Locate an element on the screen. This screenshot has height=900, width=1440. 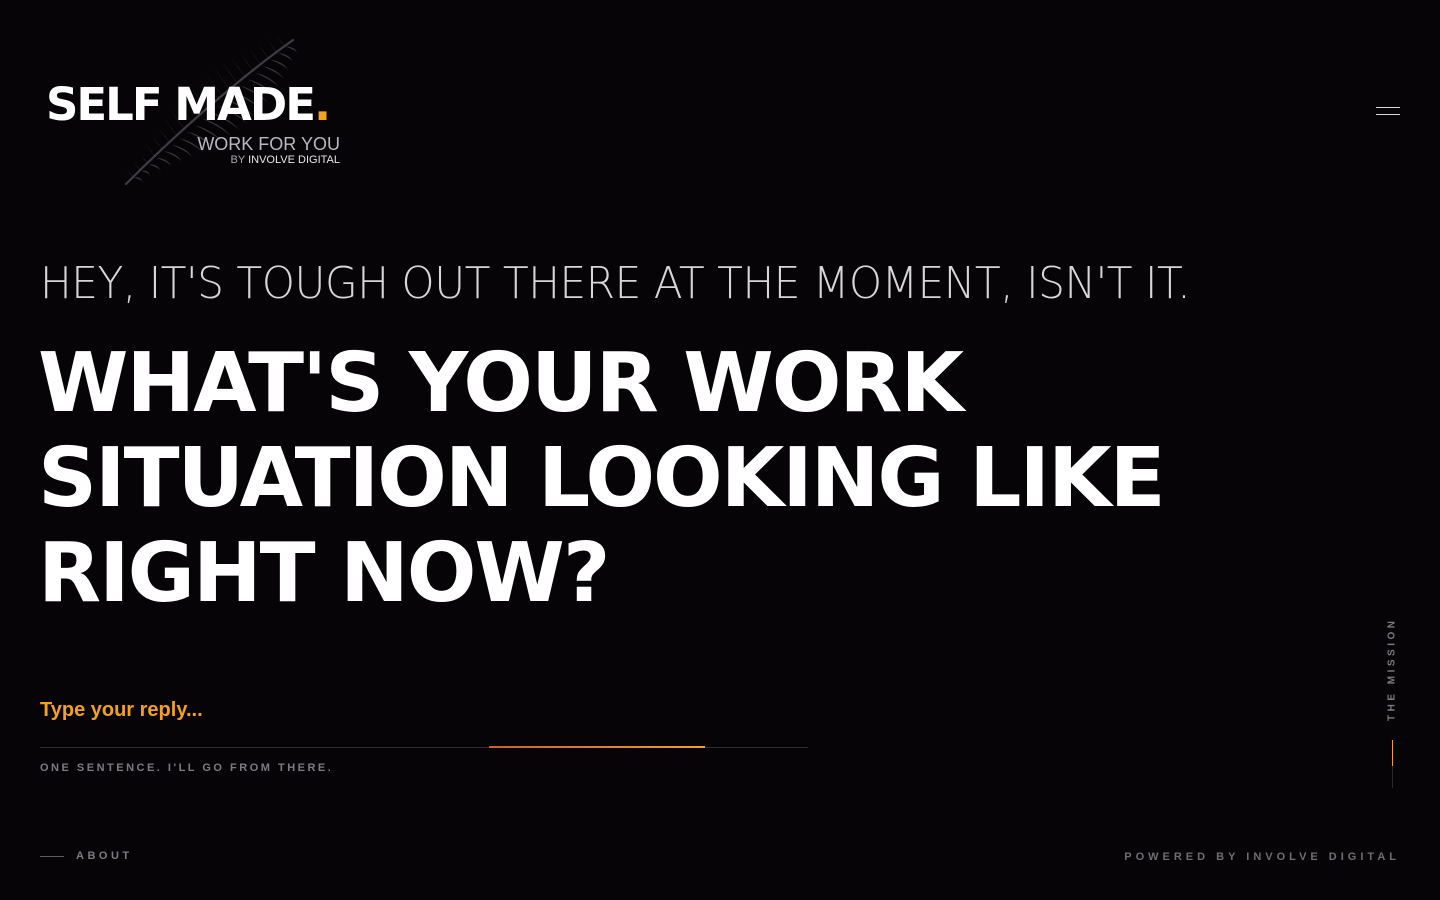
logo-byline: BY INVOLVE DIGITAL is located at coordinates (285, 160).